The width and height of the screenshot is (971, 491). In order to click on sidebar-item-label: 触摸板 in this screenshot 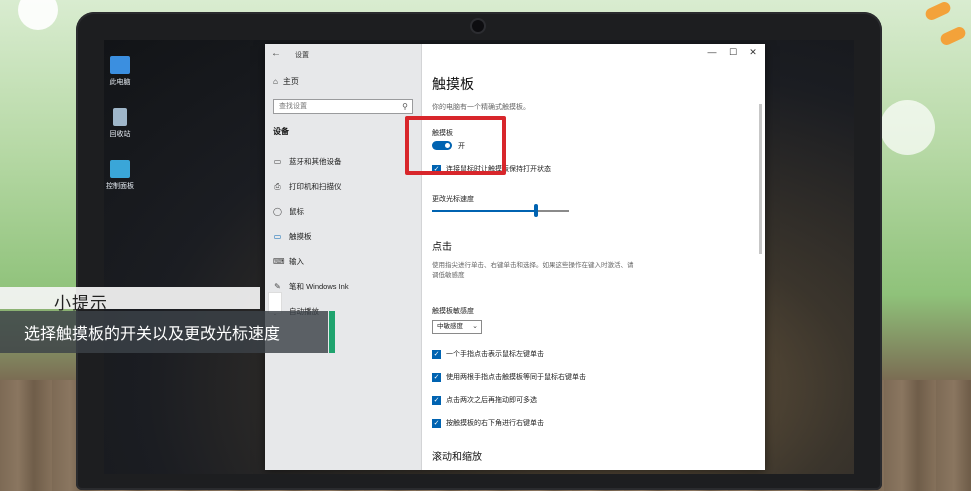, I will do `click(300, 236)`.